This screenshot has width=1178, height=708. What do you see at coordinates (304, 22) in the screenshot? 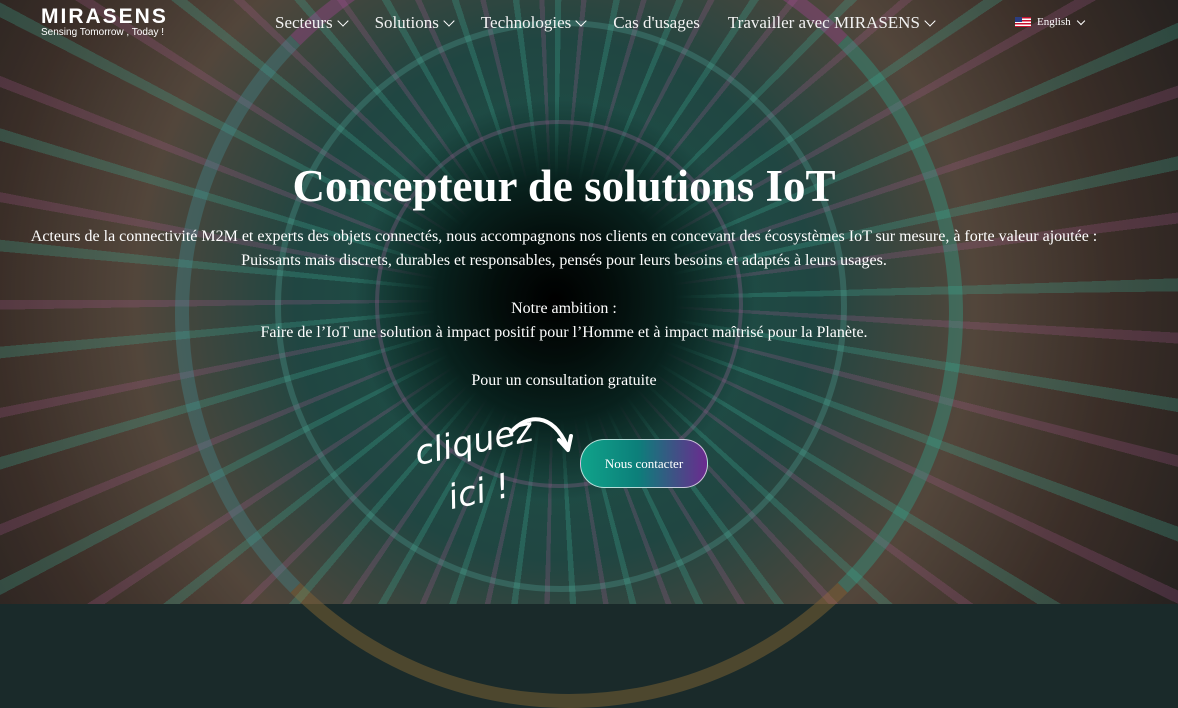
I see `nav-item-label: Secteurs` at bounding box center [304, 22].